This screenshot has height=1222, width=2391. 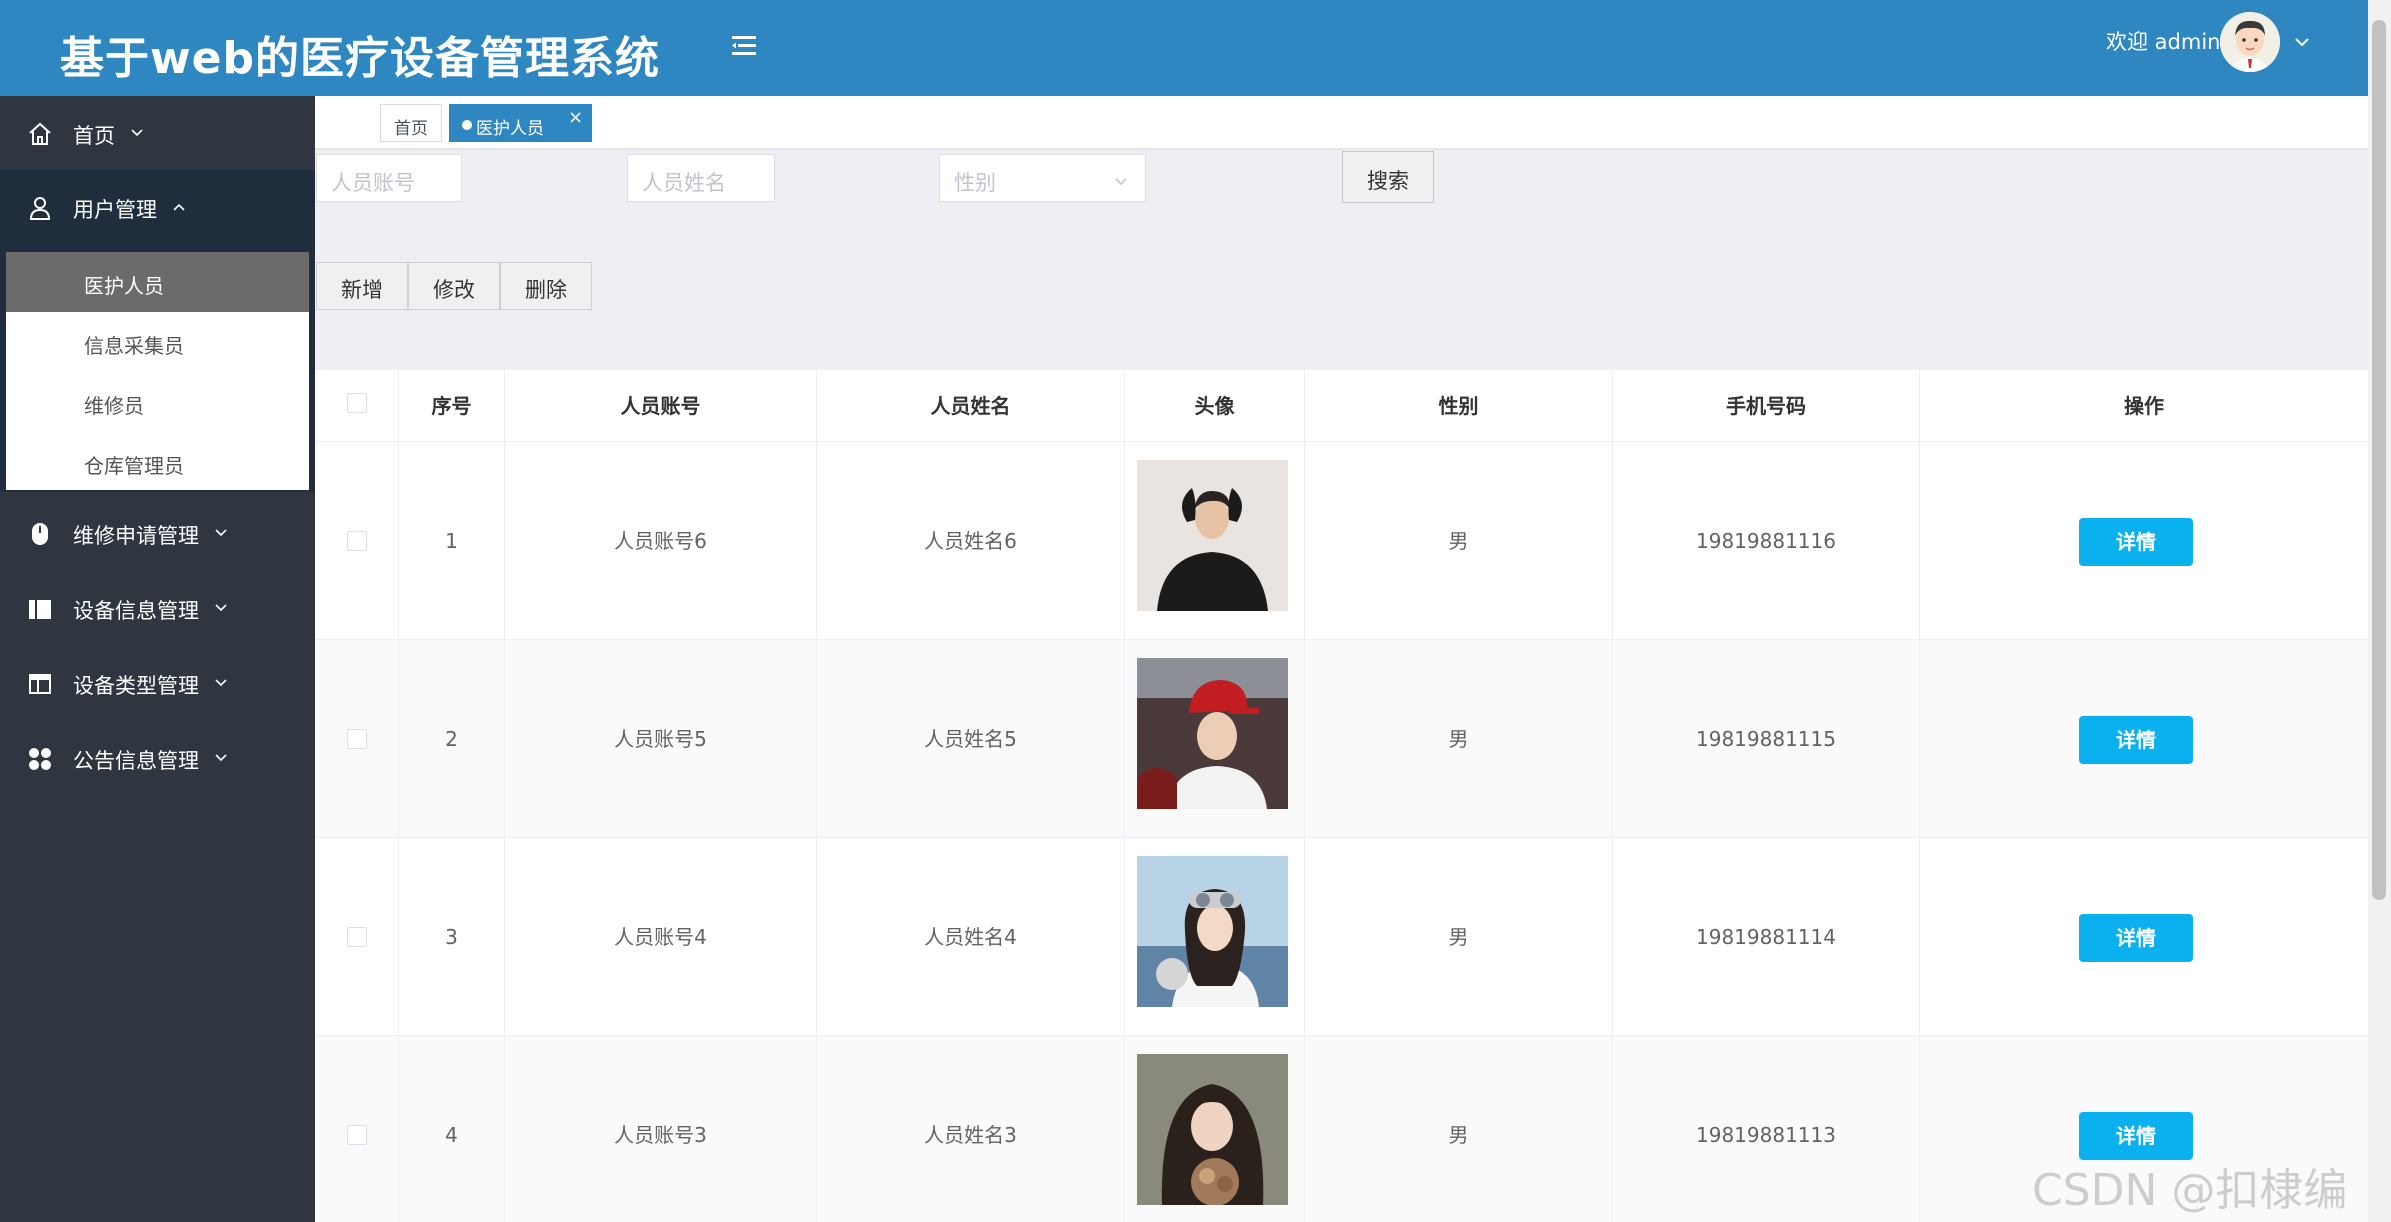 What do you see at coordinates (1341, 123) in the screenshot?
I see `tabs-bar: 首页 医护人员 ×` at bounding box center [1341, 123].